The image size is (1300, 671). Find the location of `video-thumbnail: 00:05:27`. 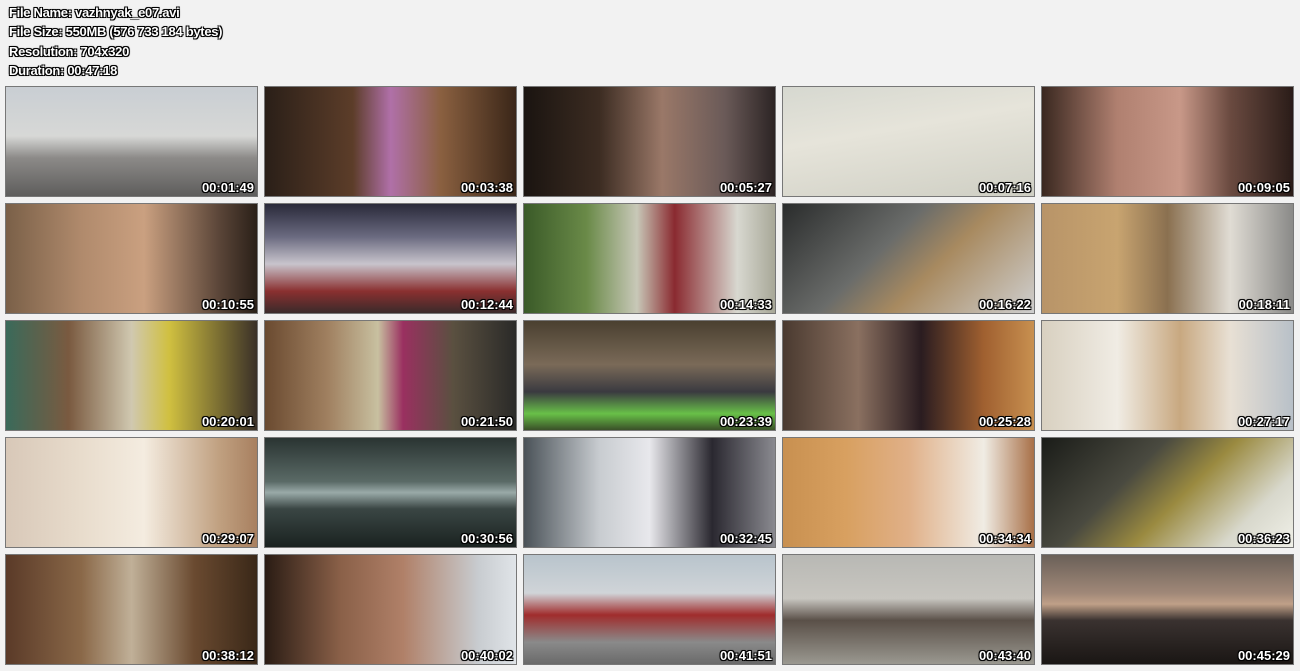

video-thumbnail: 00:05:27 is located at coordinates (649, 141).